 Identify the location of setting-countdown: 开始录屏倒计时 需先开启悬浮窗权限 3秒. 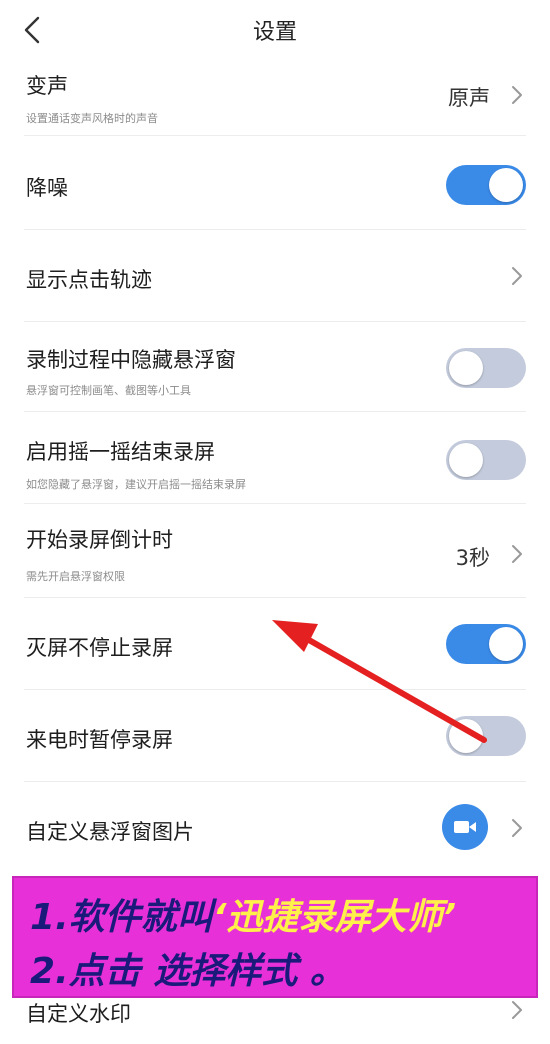
(275, 551).